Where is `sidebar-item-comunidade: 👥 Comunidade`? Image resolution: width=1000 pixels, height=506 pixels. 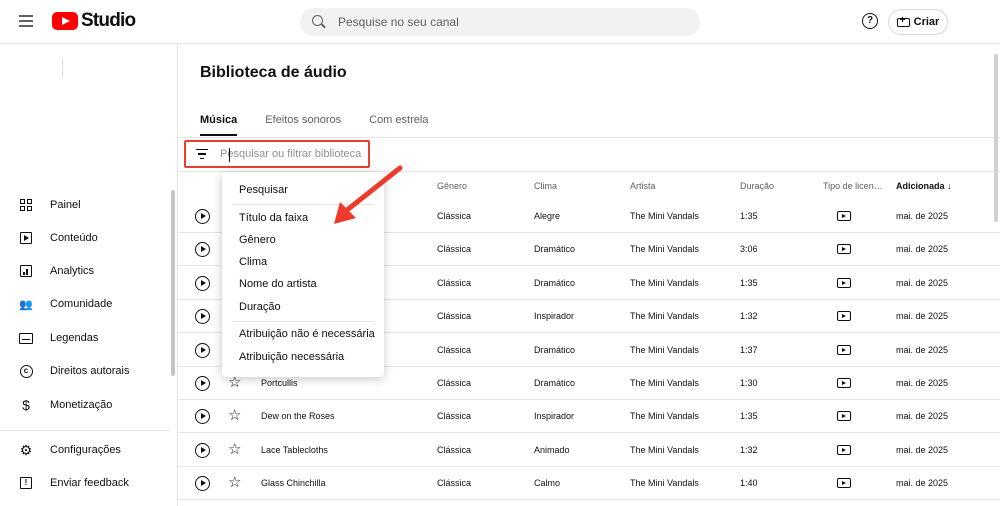 sidebar-item-comunidade: 👥 Comunidade is located at coordinates (85, 304).